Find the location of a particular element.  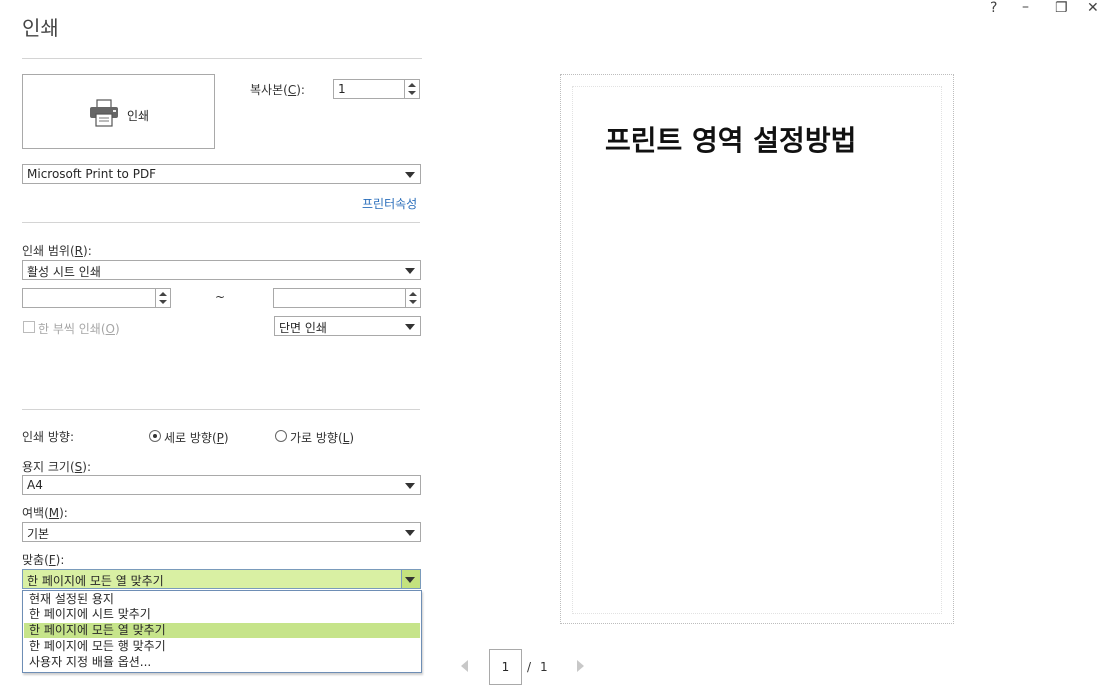

sides-select: 단면 인쇄 is located at coordinates (347, 326).